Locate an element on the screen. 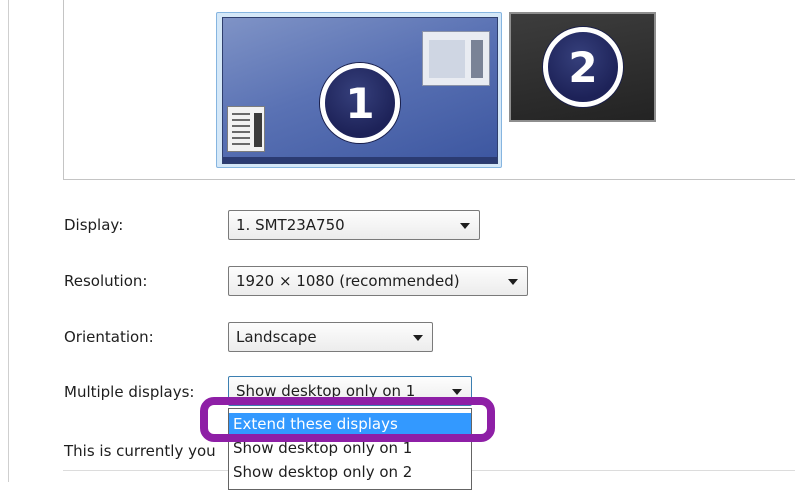  monitor-1-window-thumbnail is located at coordinates (456, 58).